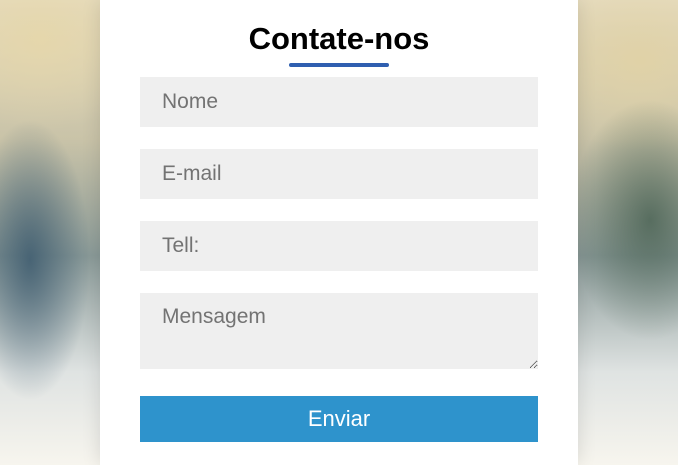  I want to click on submit-button: Enviar, so click(339, 419).